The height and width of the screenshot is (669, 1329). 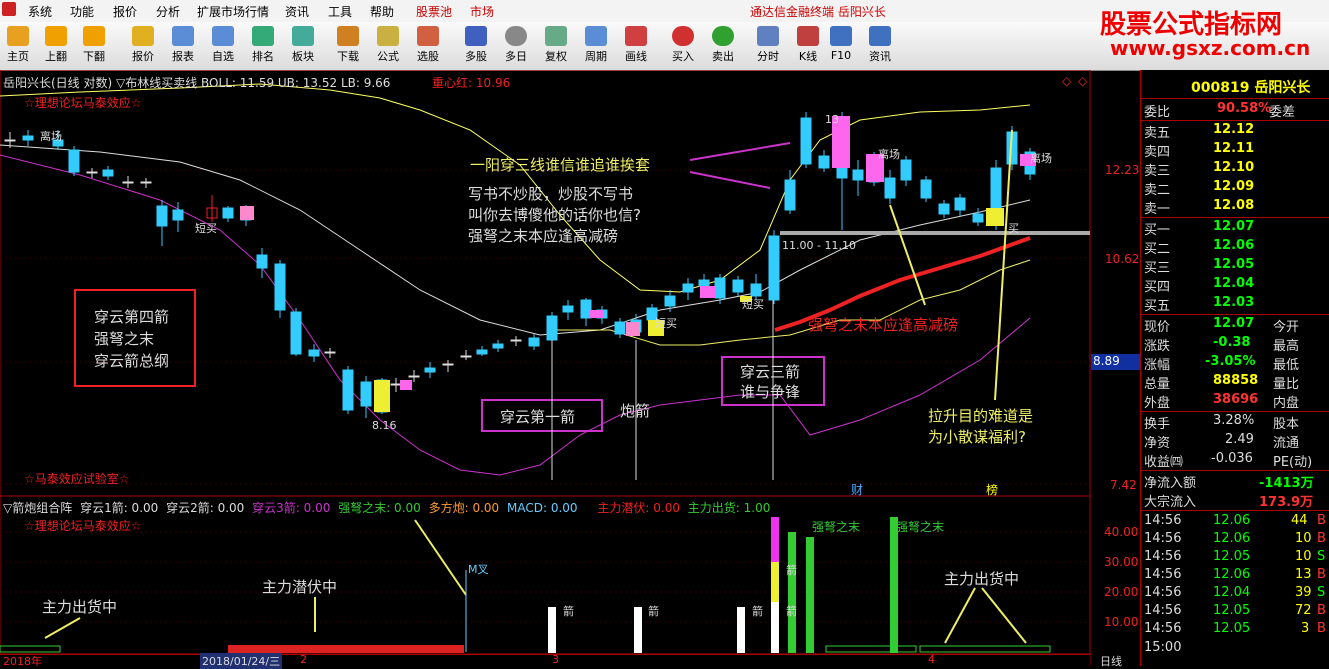 I want to click on tb-home: 主页, so click(x=18, y=46).